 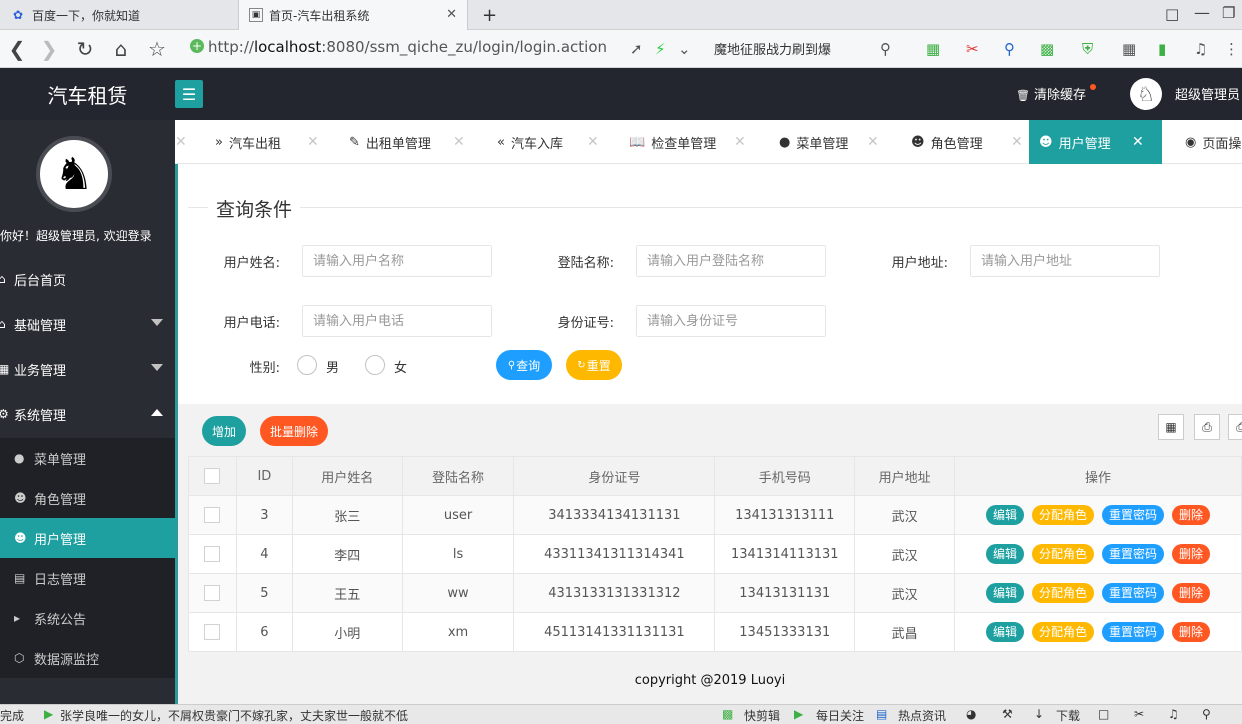 I want to click on minimize-icon: —, so click(x=1202, y=12).